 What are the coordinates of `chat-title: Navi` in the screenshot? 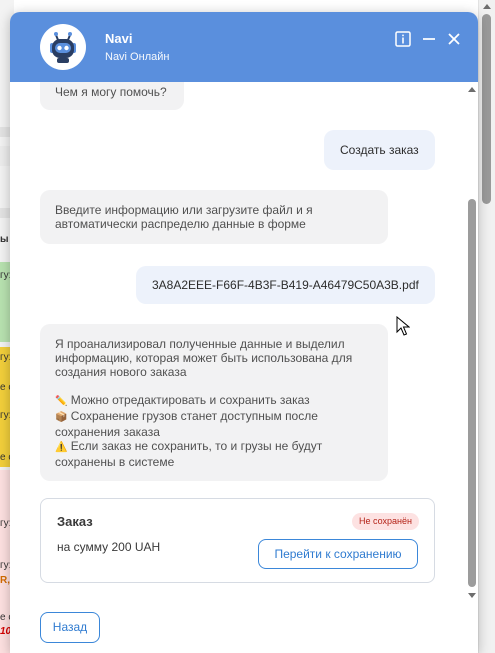 It's located at (119, 38).